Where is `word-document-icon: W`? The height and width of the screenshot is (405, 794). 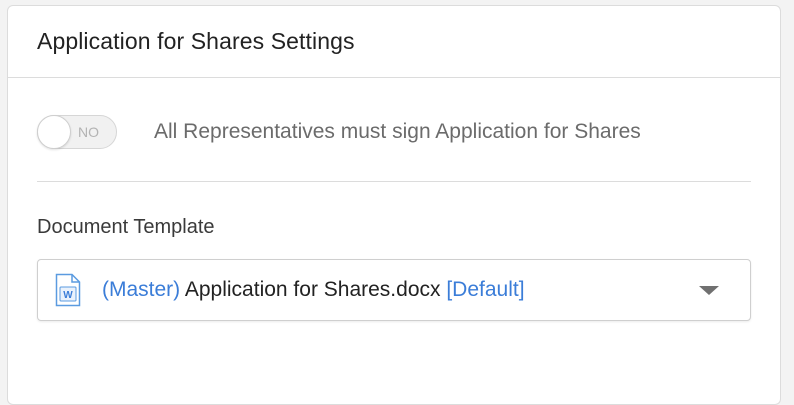 word-document-icon: W is located at coordinates (68, 290).